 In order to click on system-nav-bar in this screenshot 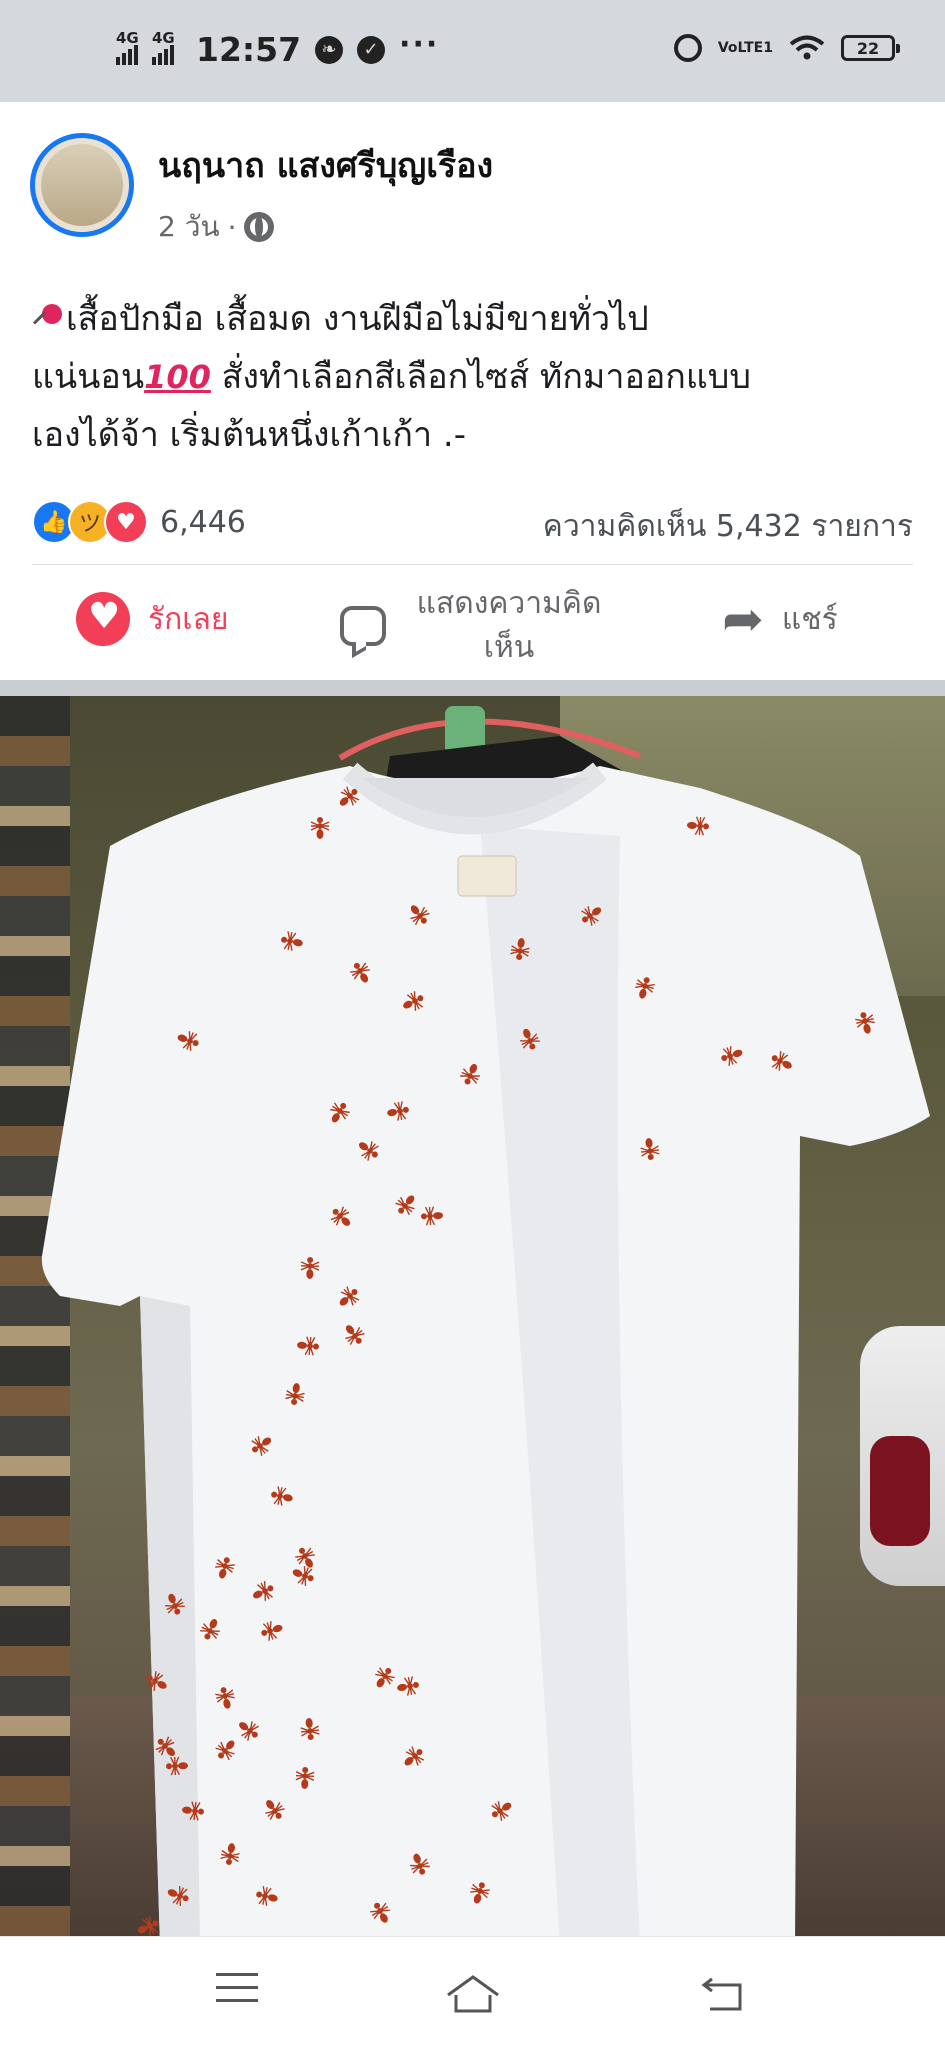, I will do `click(472, 1992)`.